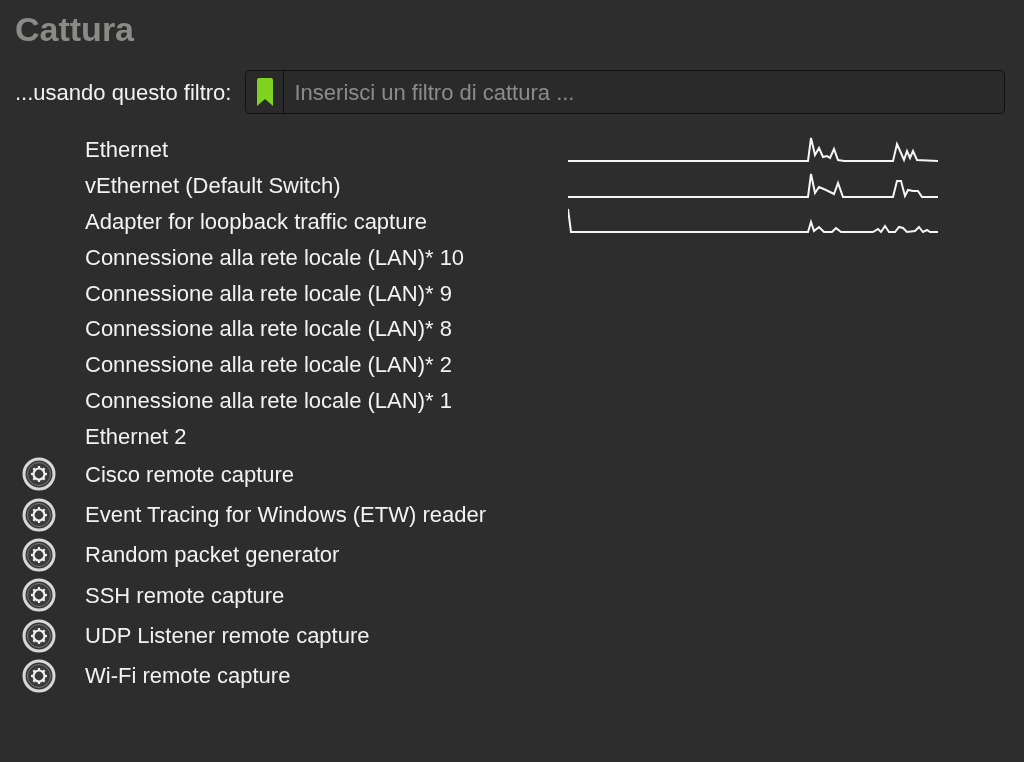  What do you see at coordinates (326, 329) in the screenshot?
I see `interface-item: Connessione alla rete locale (LAN)* 8` at bounding box center [326, 329].